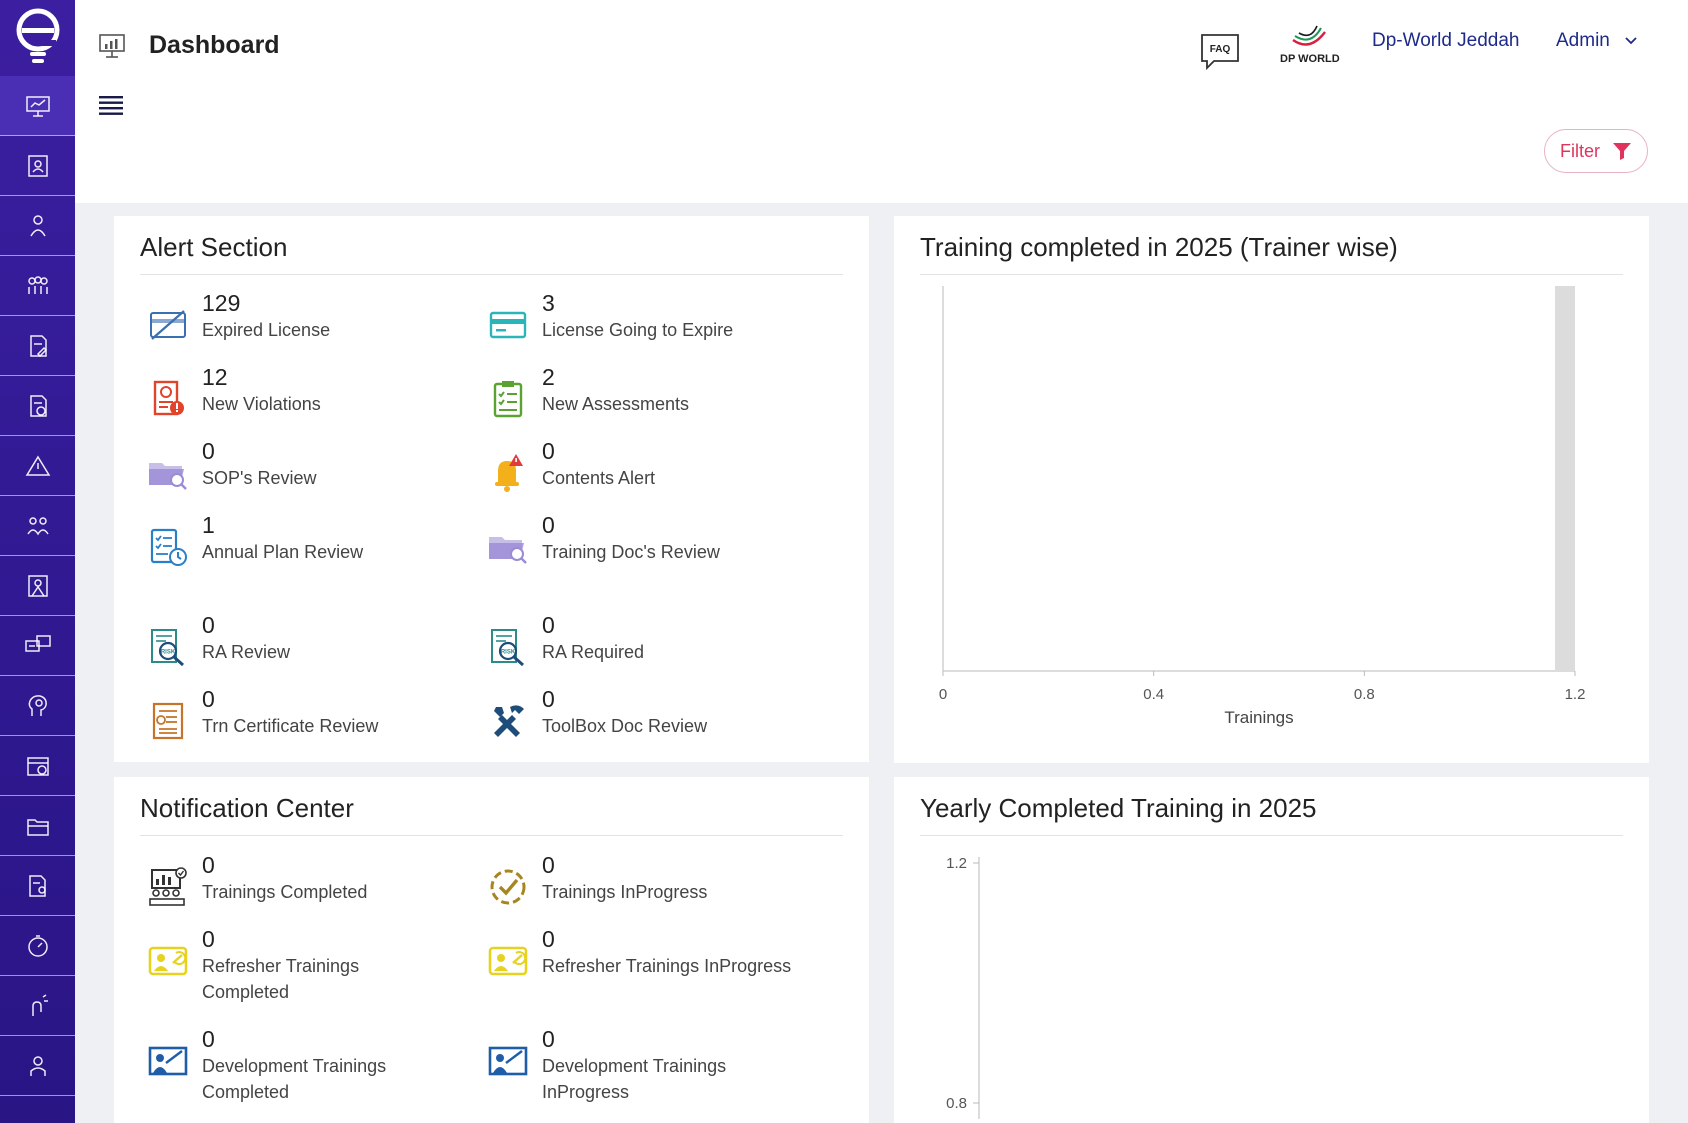  Describe the element at coordinates (1631, 41) in the screenshot. I see `chevron-down-icon` at that location.